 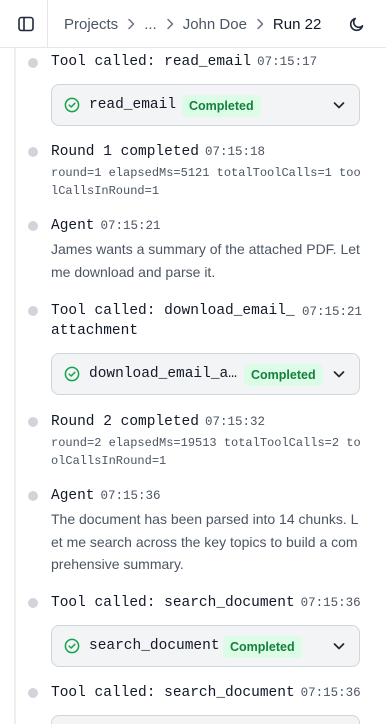 What do you see at coordinates (287, 62) in the screenshot?
I see `entry-time: 07:15:17` at bounding box center [287, 62].